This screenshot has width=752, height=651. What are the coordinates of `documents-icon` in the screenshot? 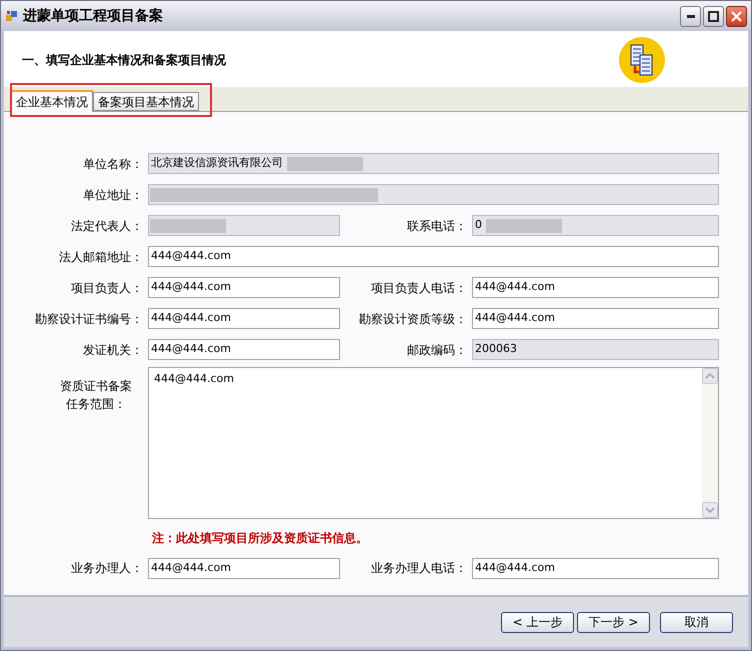 It's located at (642, 60).